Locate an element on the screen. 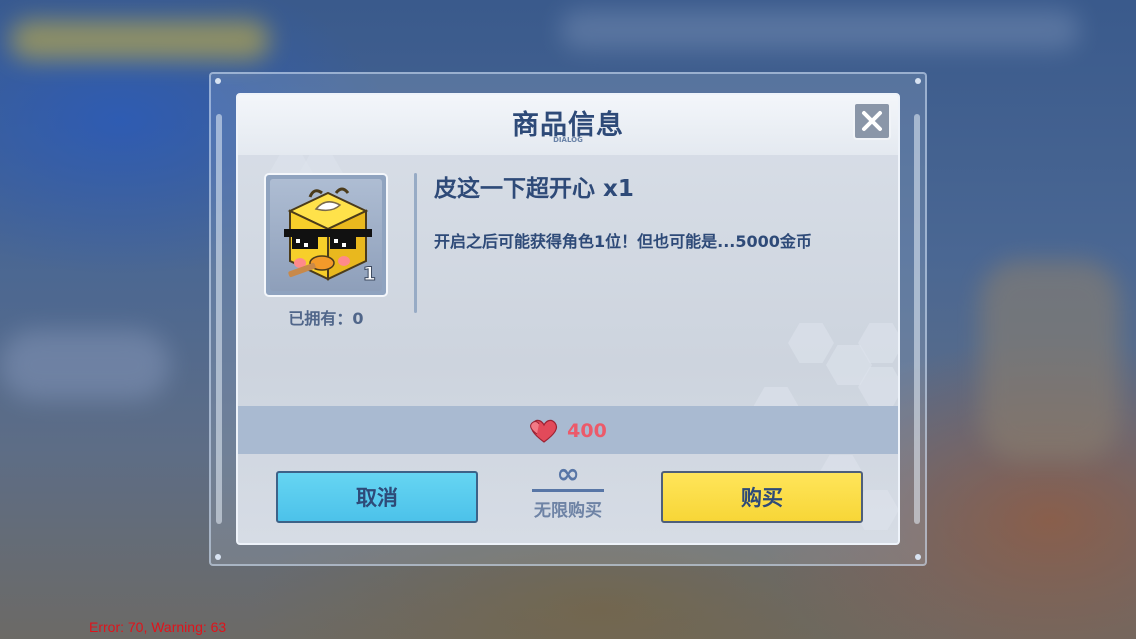 This screenshot has width=1136, height=639. frame-rail-left is located at coordinates (219, 319).